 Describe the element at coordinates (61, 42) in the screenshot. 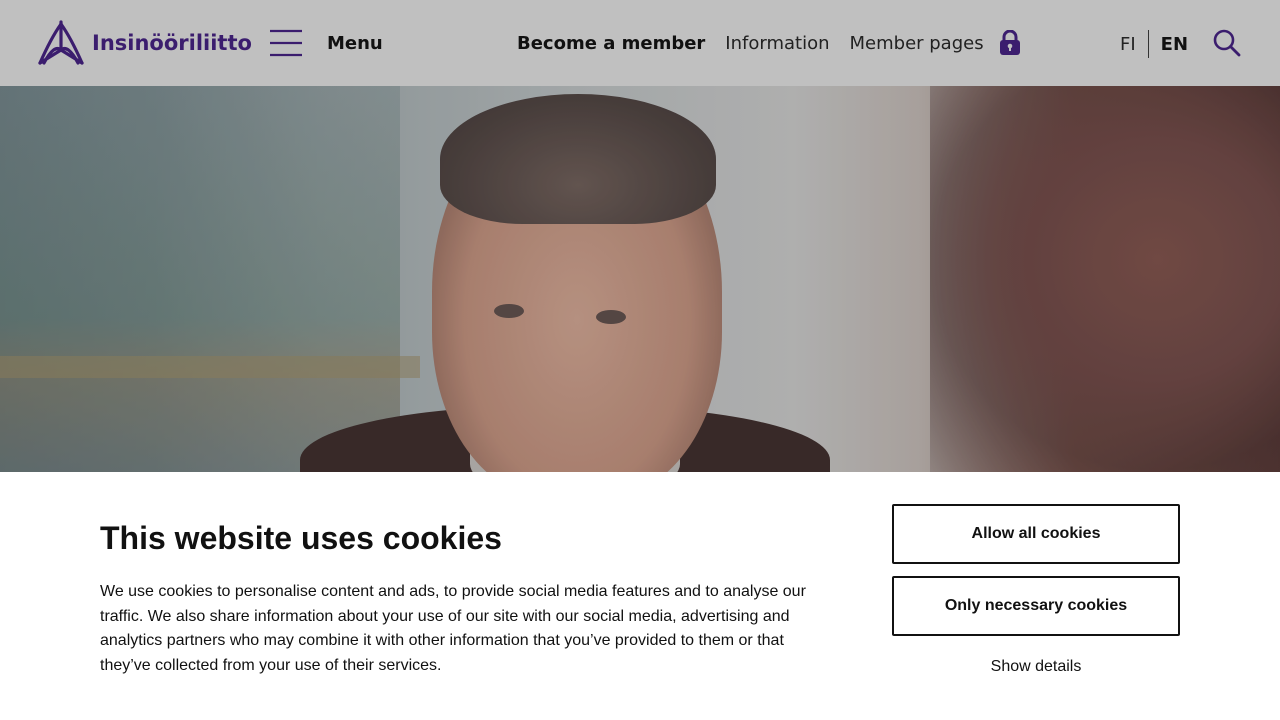

I see `logo-icon` at that location.